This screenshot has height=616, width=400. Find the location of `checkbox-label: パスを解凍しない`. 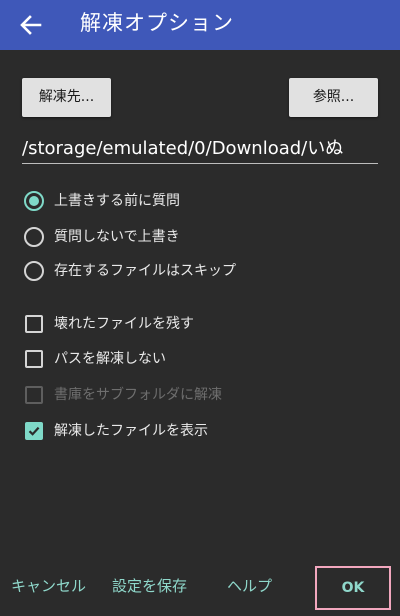

checkbox-label: パスを解凍しない is located at coordinates (110, 359).